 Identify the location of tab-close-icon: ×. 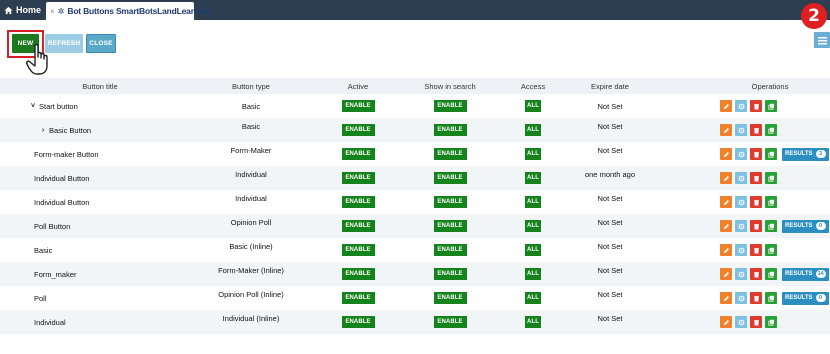
(52, 11).